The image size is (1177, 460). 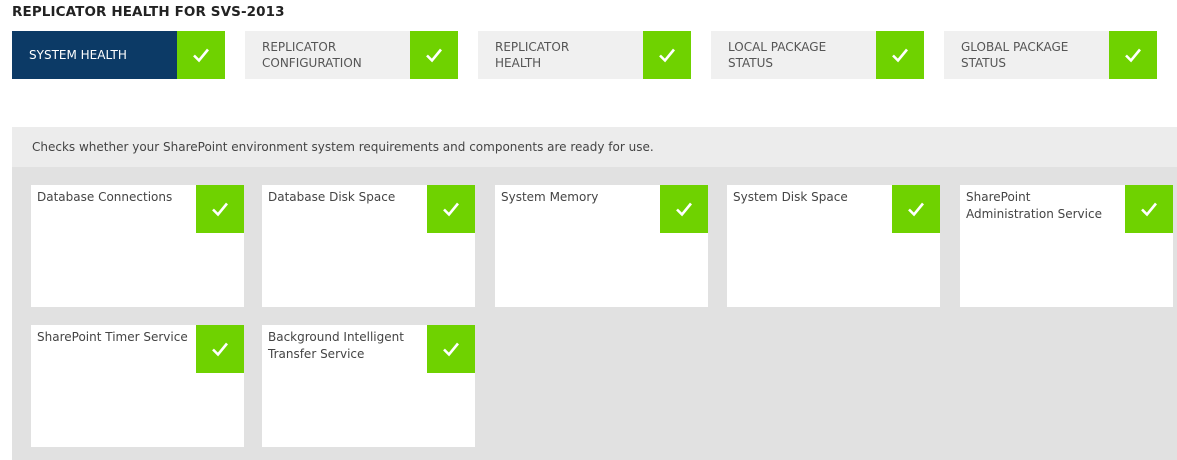 What do you see at coordinates (312, 55) in the screenshot?
I see `tab-label: REPLICATOR CONFIGURATION` at bounding box center [312, 55].